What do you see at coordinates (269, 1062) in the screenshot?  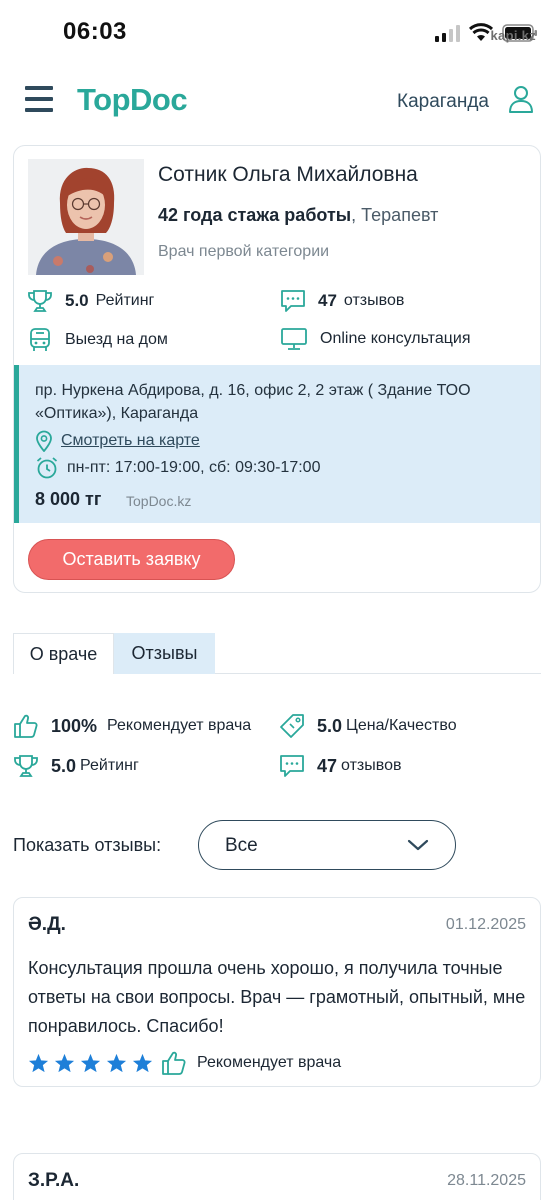 I see `review-recommend: Рекомендует врача` at bounding box center [269, 1062].